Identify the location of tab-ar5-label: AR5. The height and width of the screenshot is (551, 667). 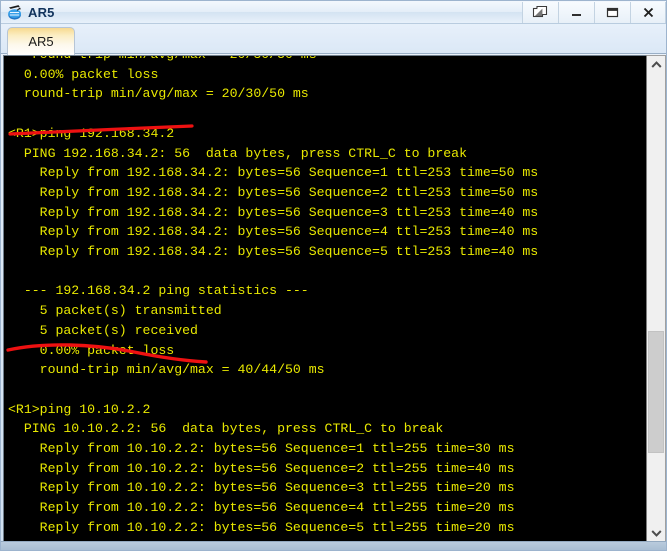
(41, 41).